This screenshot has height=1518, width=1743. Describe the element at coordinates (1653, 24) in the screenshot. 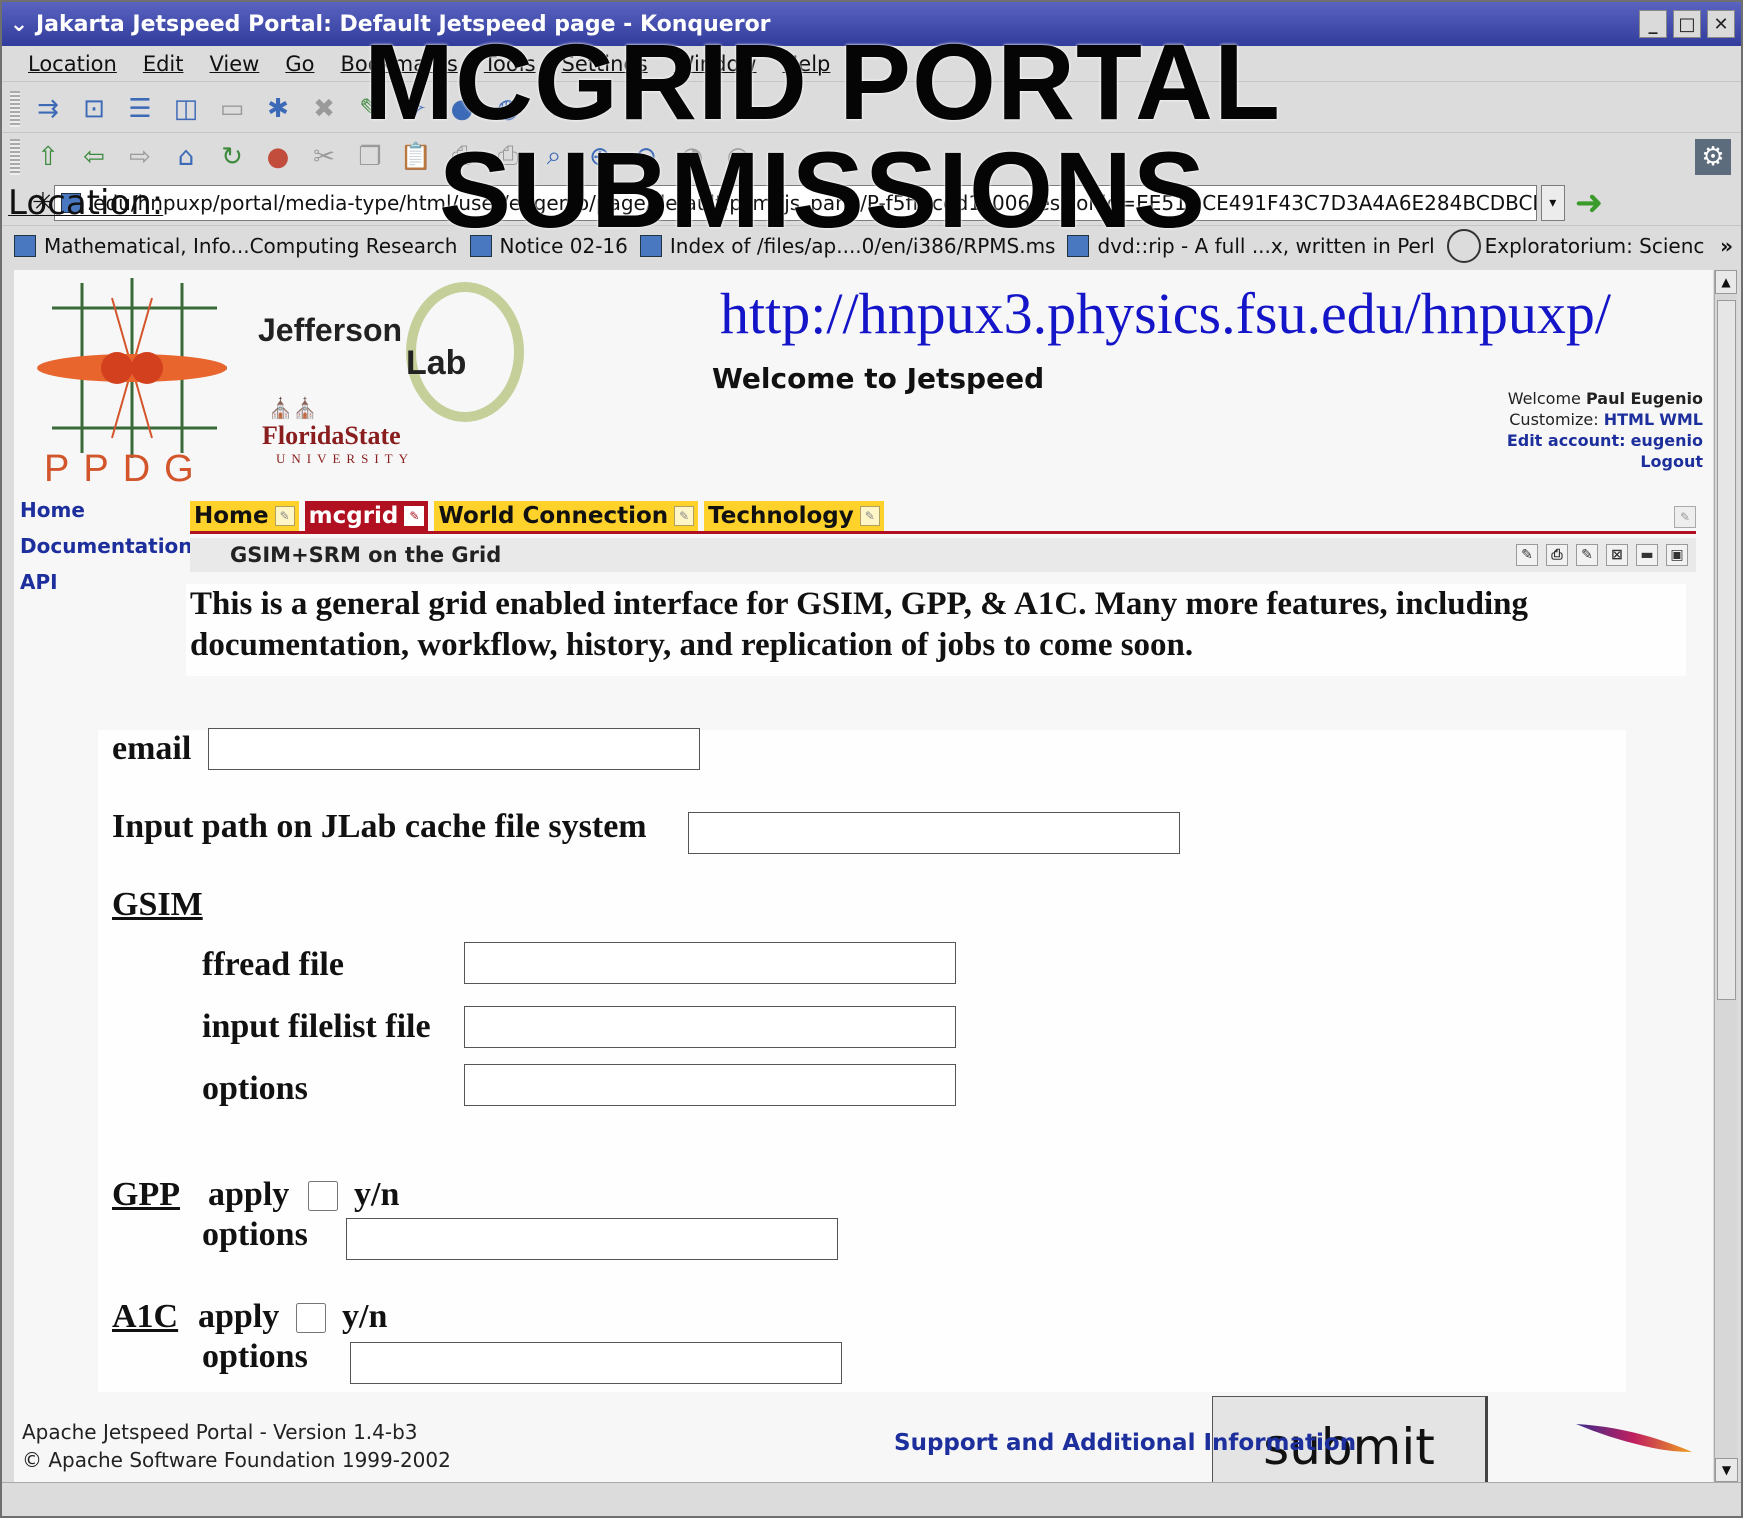

I see `minimize-button: _` at that location.